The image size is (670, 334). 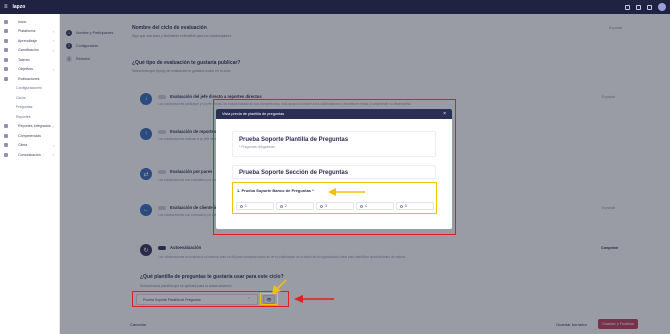 I want to click on sidebar-item: Aprendizaje ›, so click(x=29, y=41).